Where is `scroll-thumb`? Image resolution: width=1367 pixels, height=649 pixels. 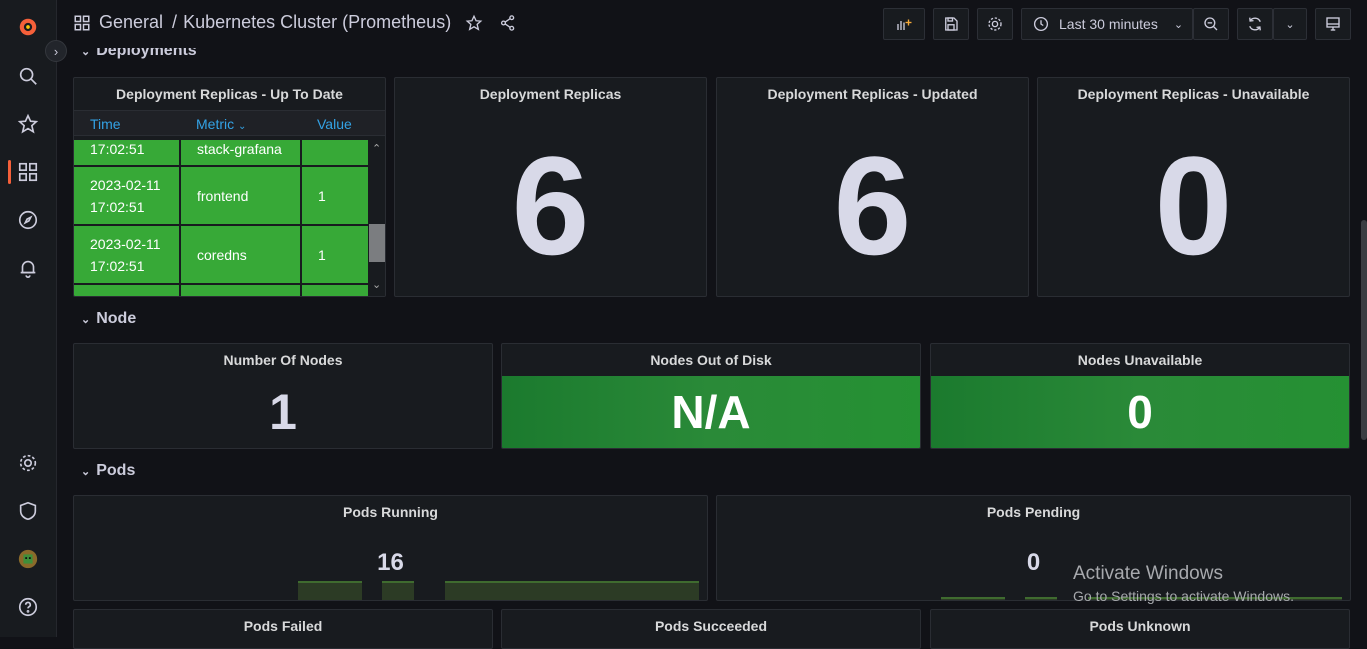
scroll-thumb is located at coordinates (377, 243).